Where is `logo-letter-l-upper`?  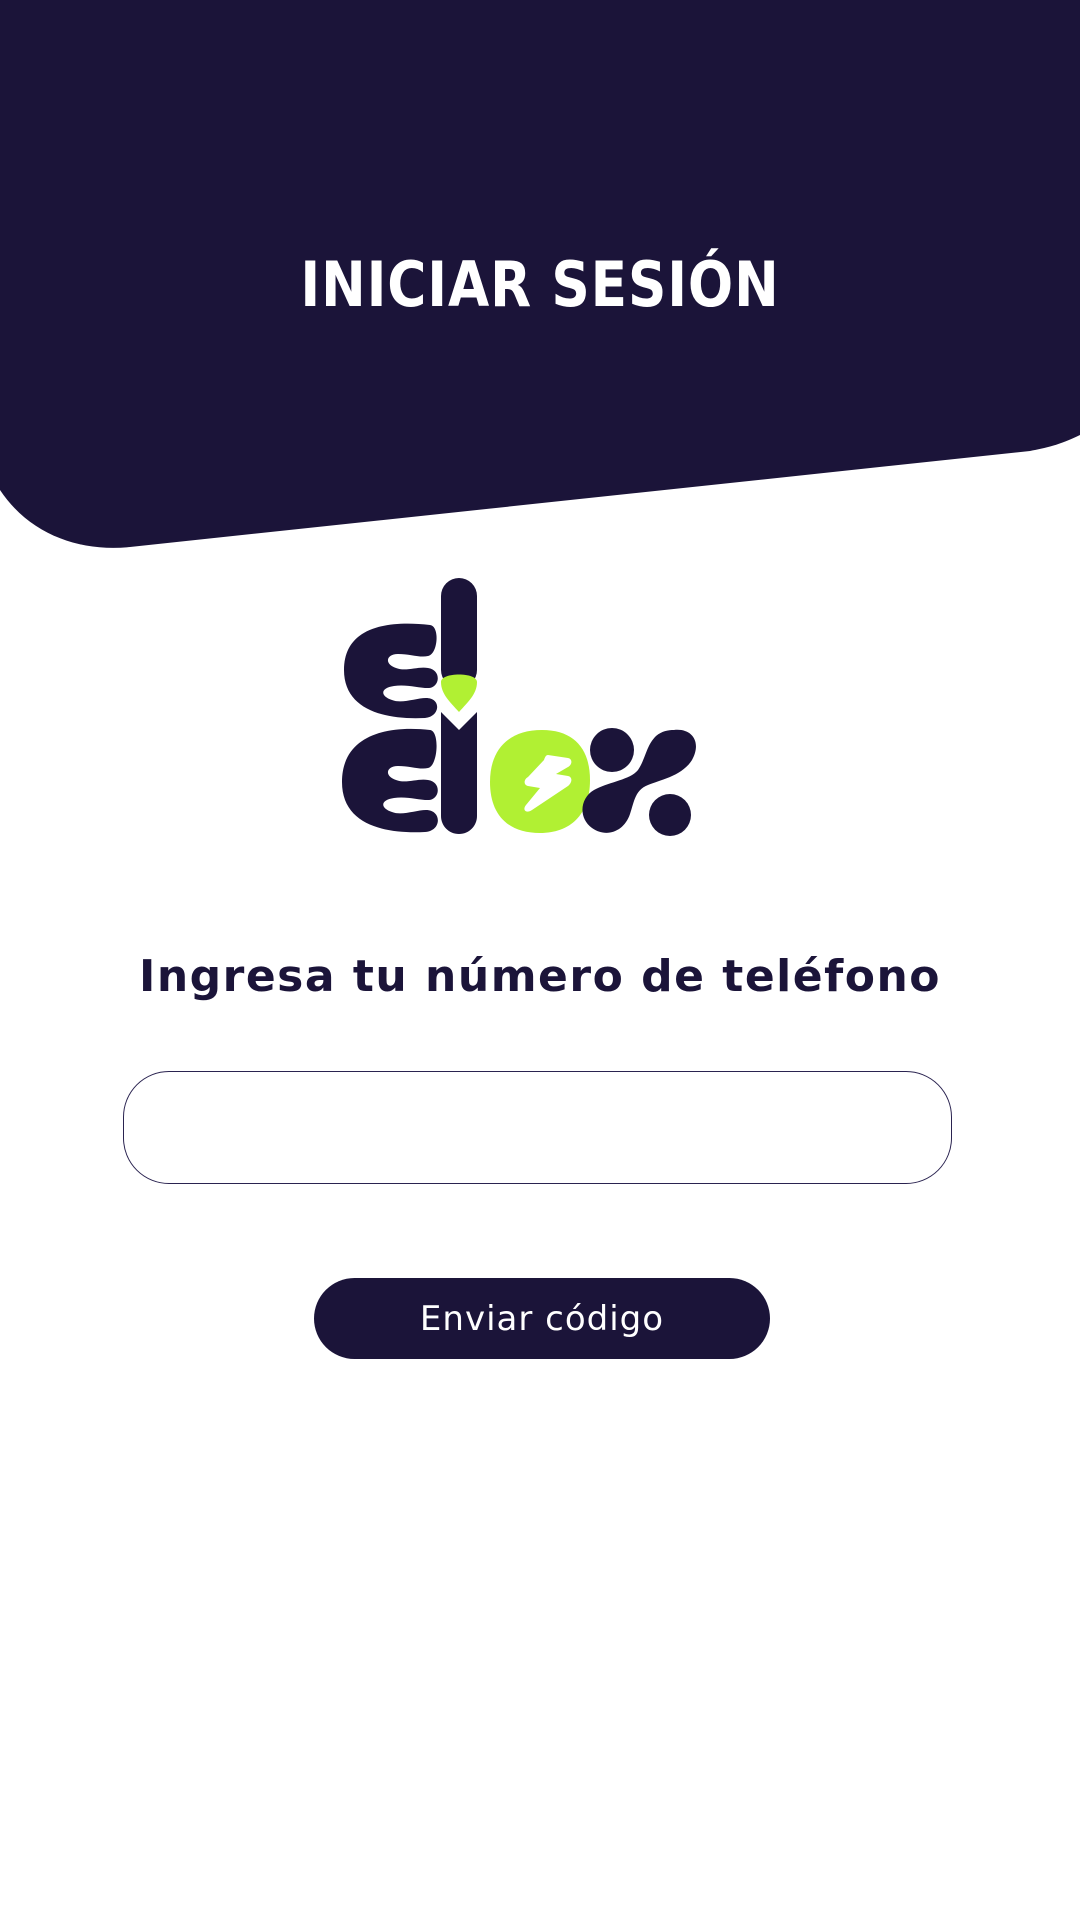 logo-letter-l-upper is located at coordinates (459, 633).